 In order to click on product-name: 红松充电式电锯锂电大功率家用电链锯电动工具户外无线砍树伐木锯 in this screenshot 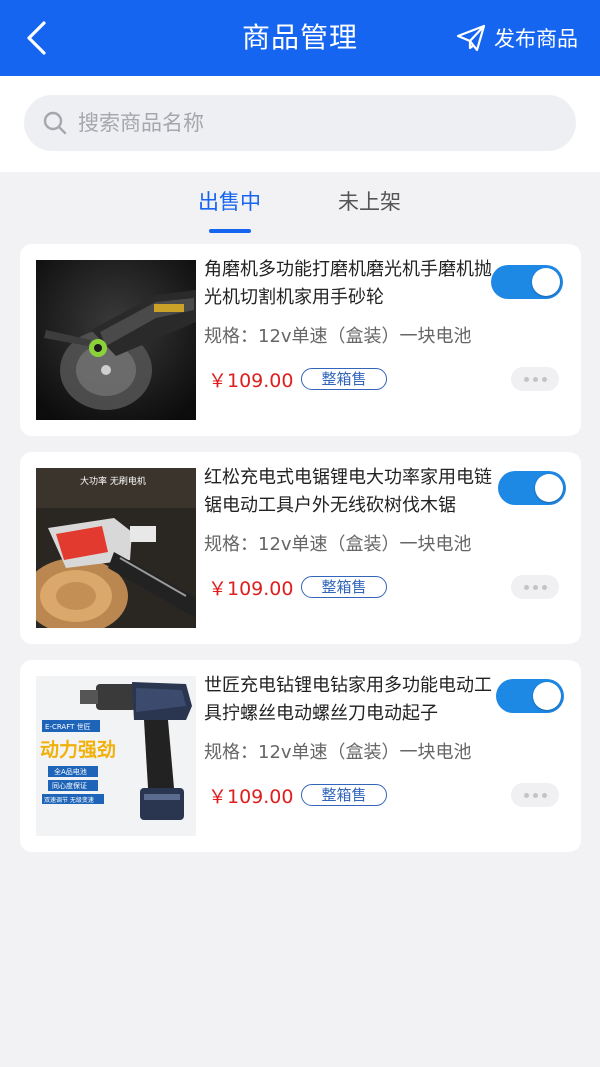, I will do `click(348, 491)`.